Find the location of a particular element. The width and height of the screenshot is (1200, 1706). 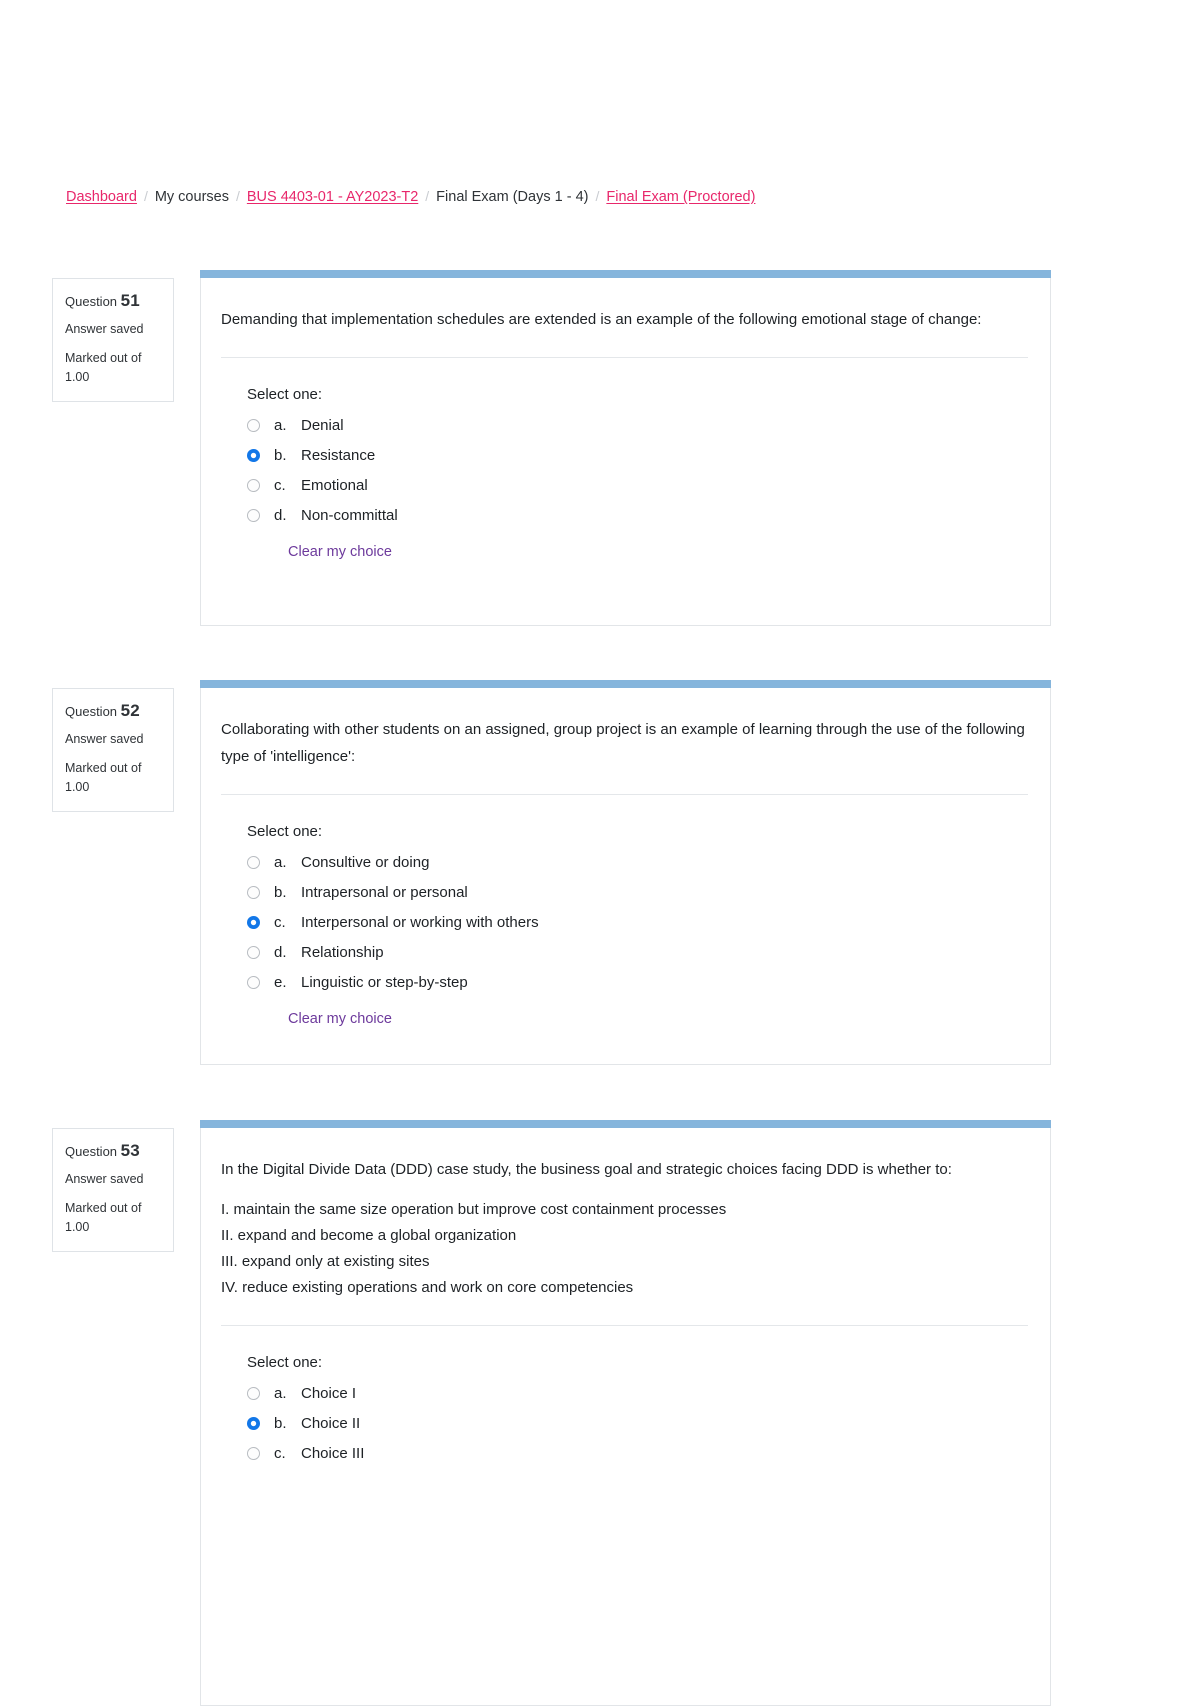

answer-option: a. Choice I is located at coordinates (637, 1394).